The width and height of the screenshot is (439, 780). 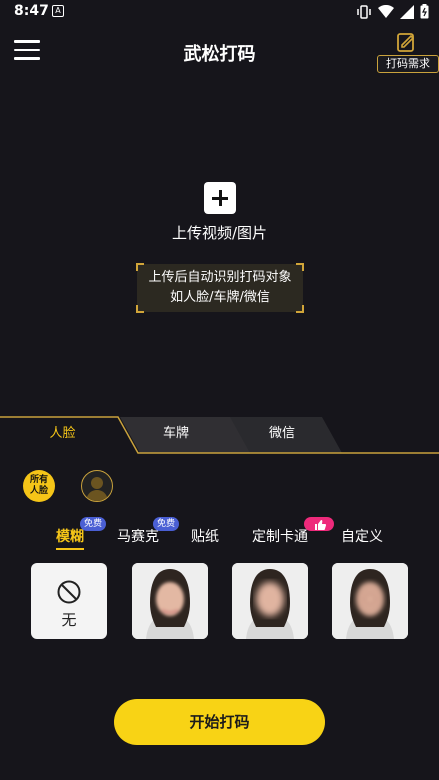 I want to click on effect-custom-cartoon: 定制卡通, so click(x=280, y=536).